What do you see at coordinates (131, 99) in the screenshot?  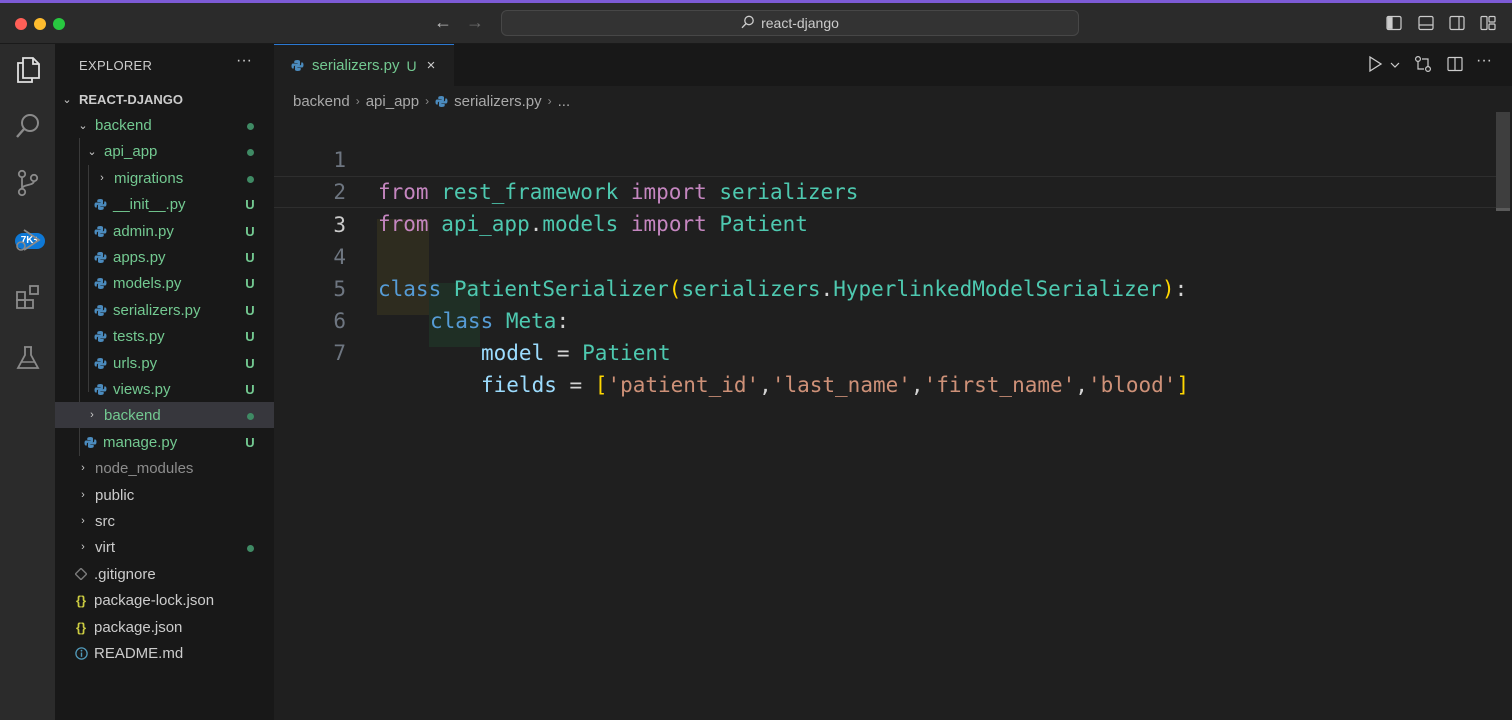 I see `workspace-root-label: REACT-DJANGO` at bounding box center [131, 99].